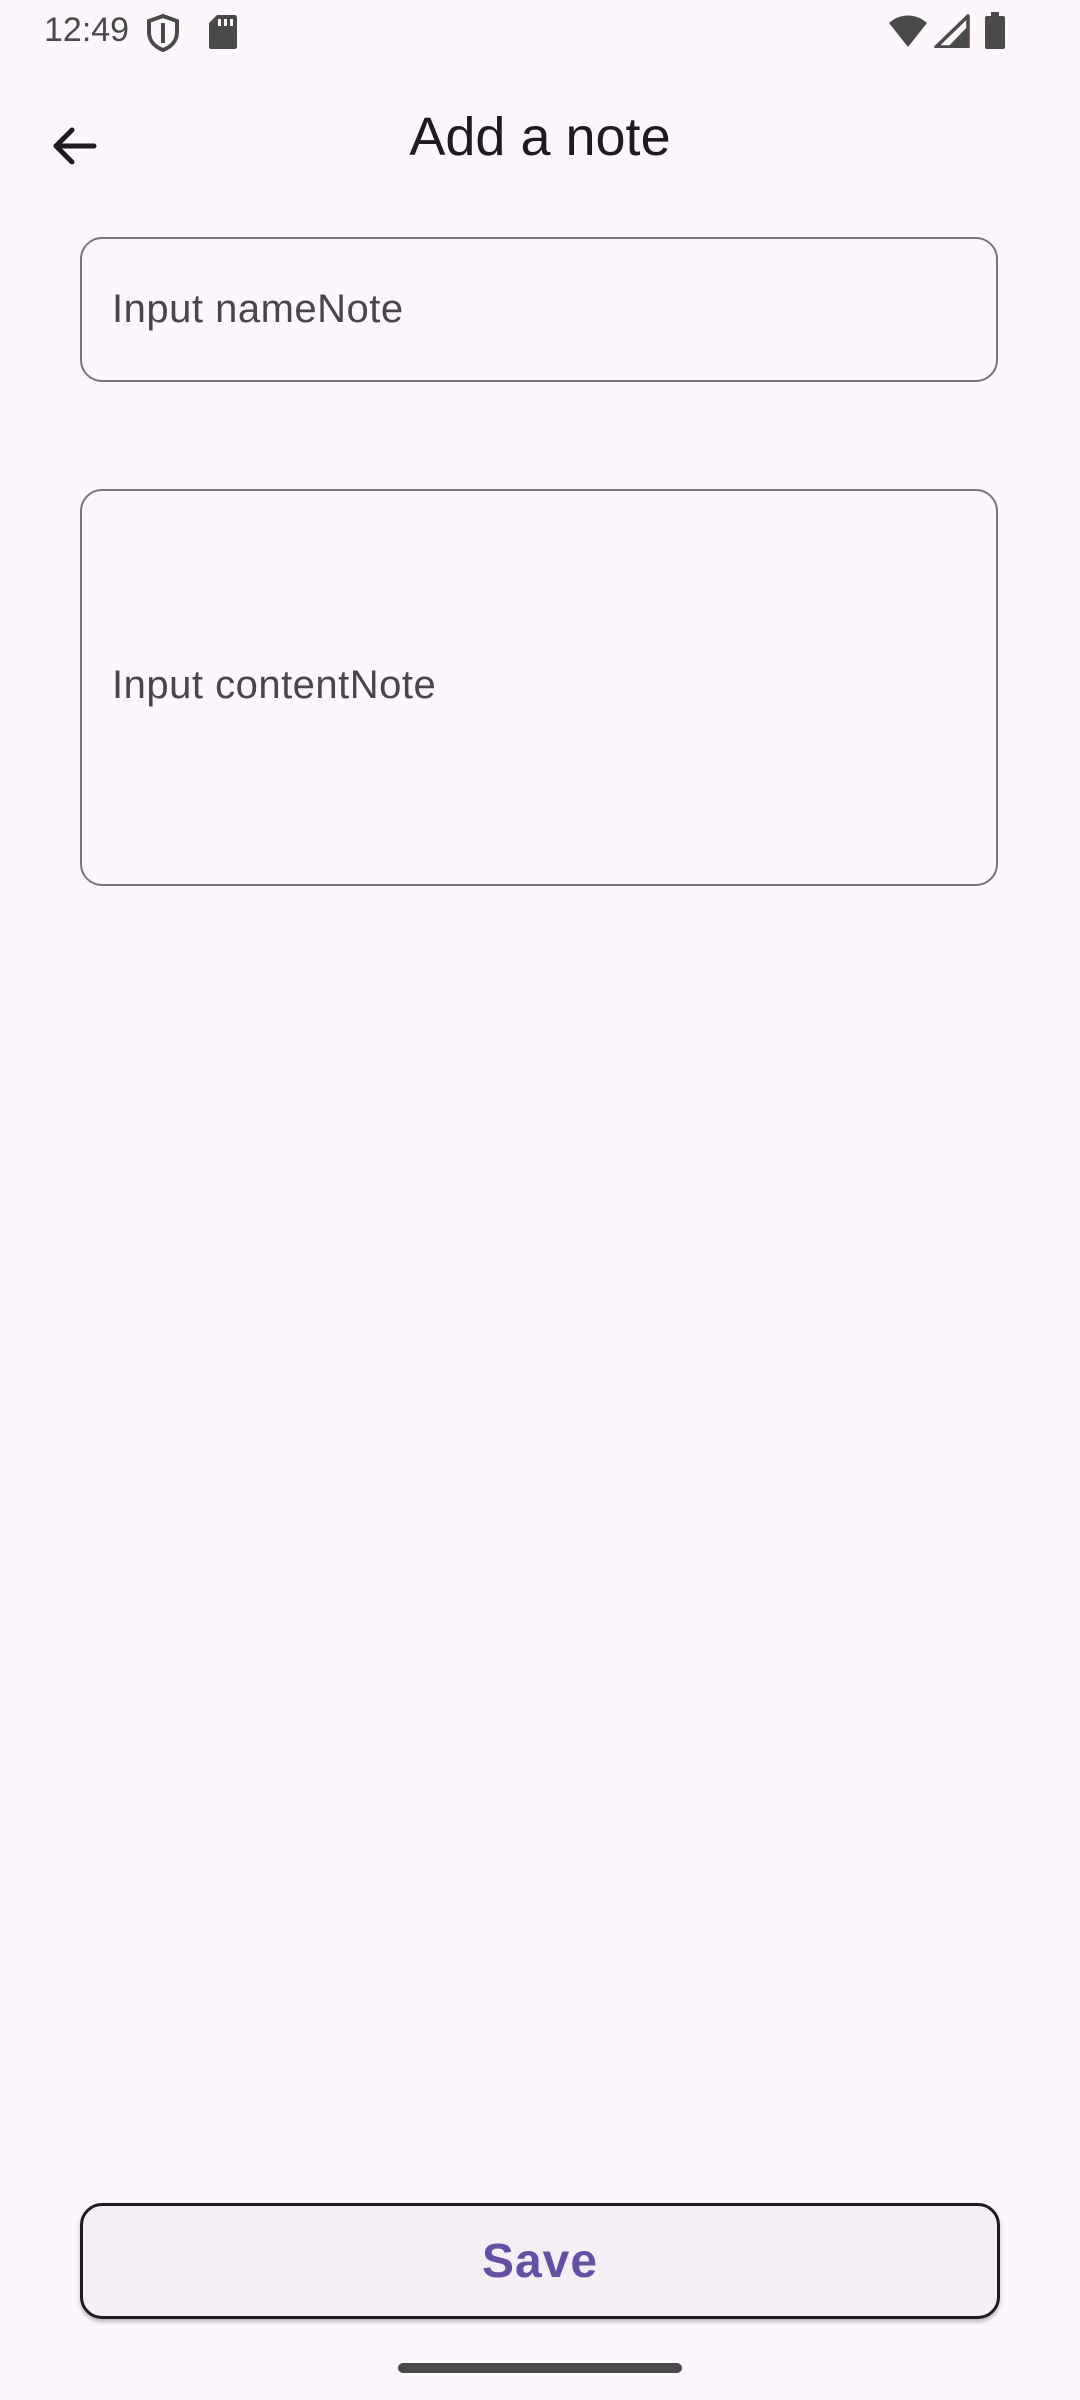 This screenshot has width=1080, height=2400. I want to click on status-bar: 12:49, so click(540, 31).